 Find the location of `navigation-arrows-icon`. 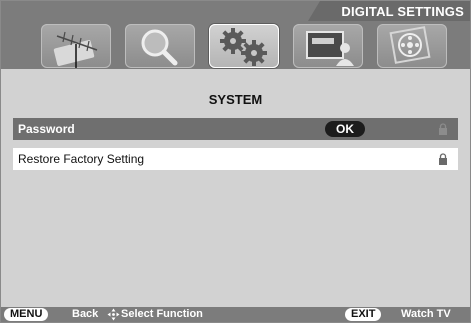

navigation-arrows-icon is located at coordinates (113, 314).